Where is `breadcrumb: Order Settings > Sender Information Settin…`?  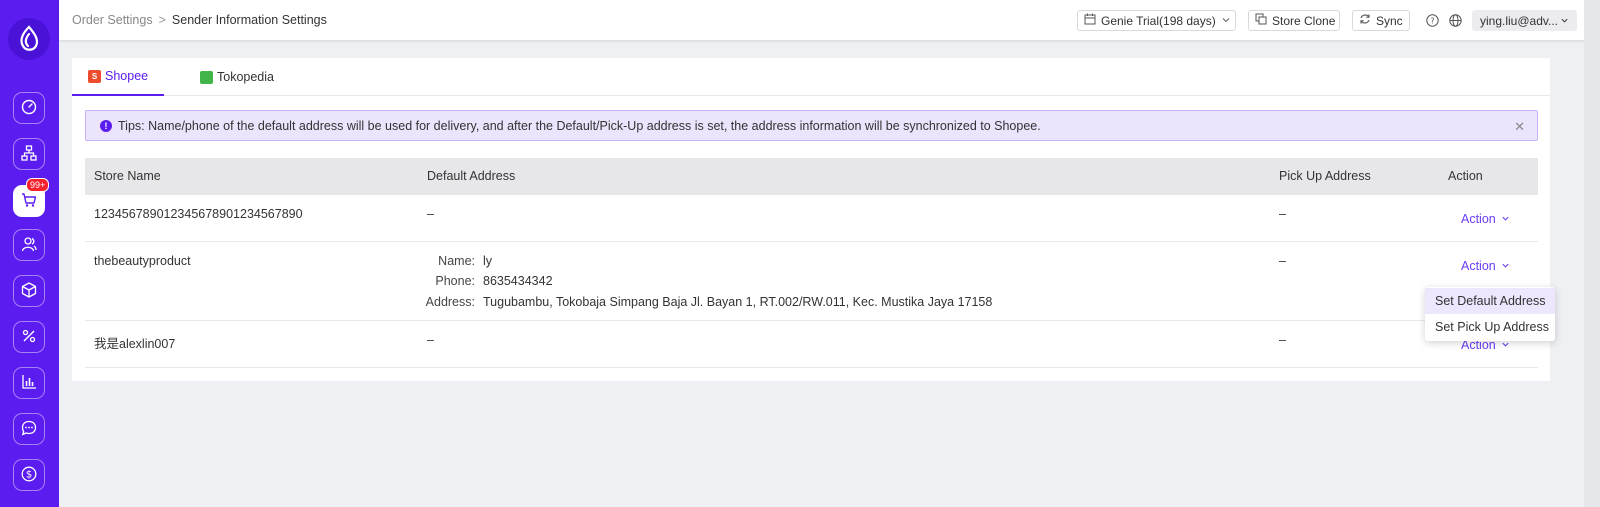
breadcrumb: Order Settings > Sender Information Settin… is located at coordinates (199, 20).